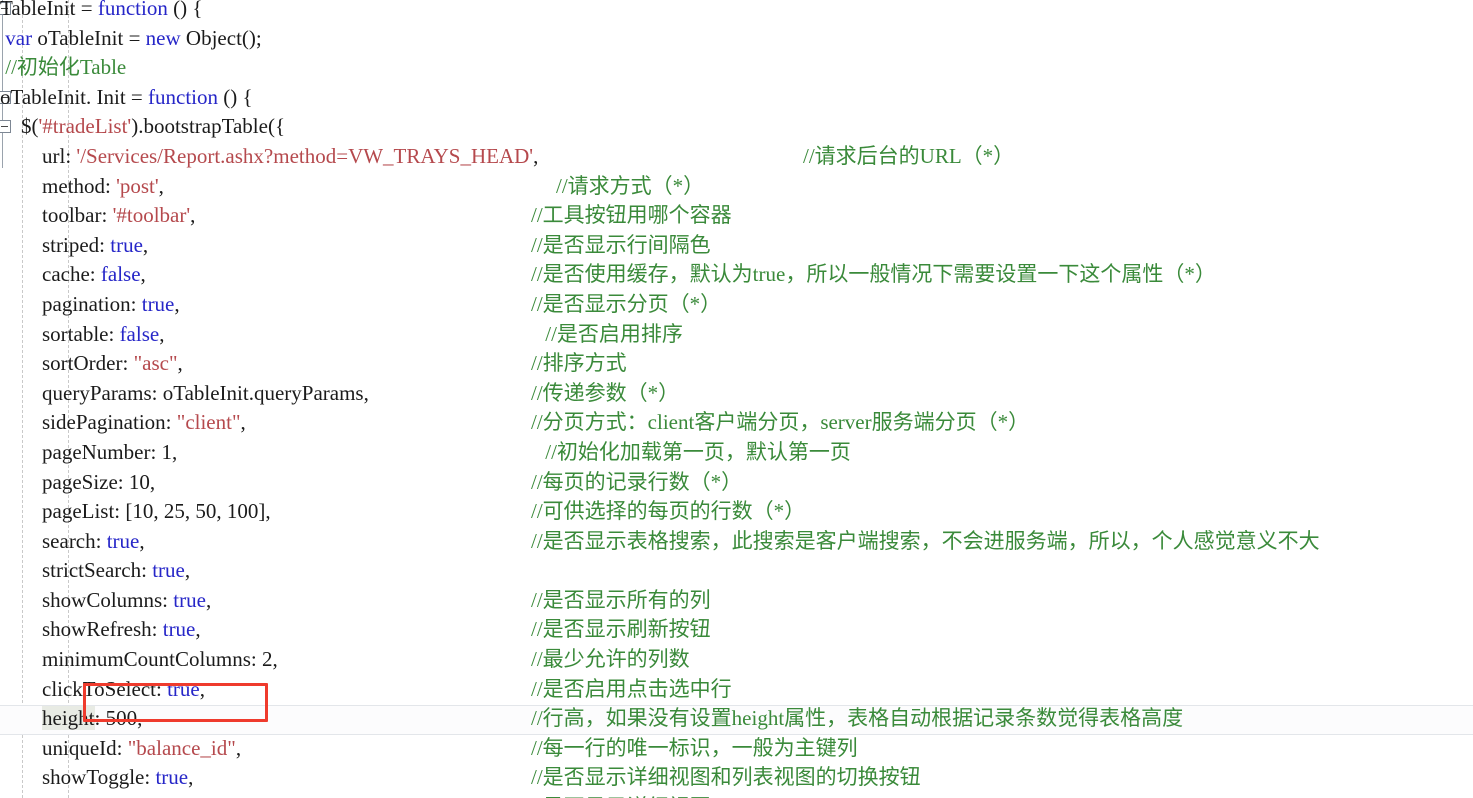 This screenshot has height=798, width=1473. I want to click on code-line-comment: //是否显示详细视图和列表视图的切换按钮, so click(726, 777).